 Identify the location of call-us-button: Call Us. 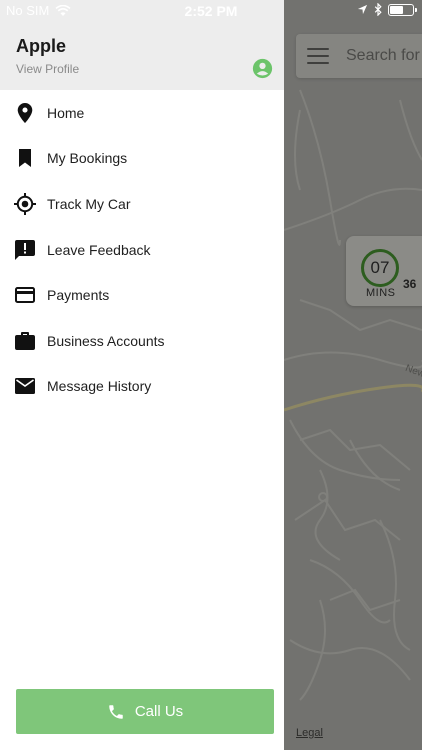
(145, 711).